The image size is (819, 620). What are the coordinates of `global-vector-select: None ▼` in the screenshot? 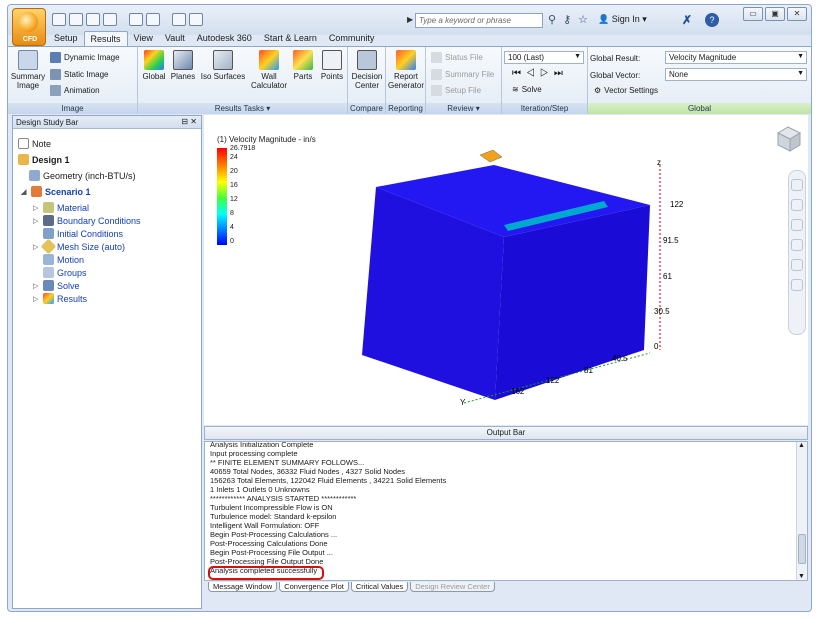 It's located at (736, 74).